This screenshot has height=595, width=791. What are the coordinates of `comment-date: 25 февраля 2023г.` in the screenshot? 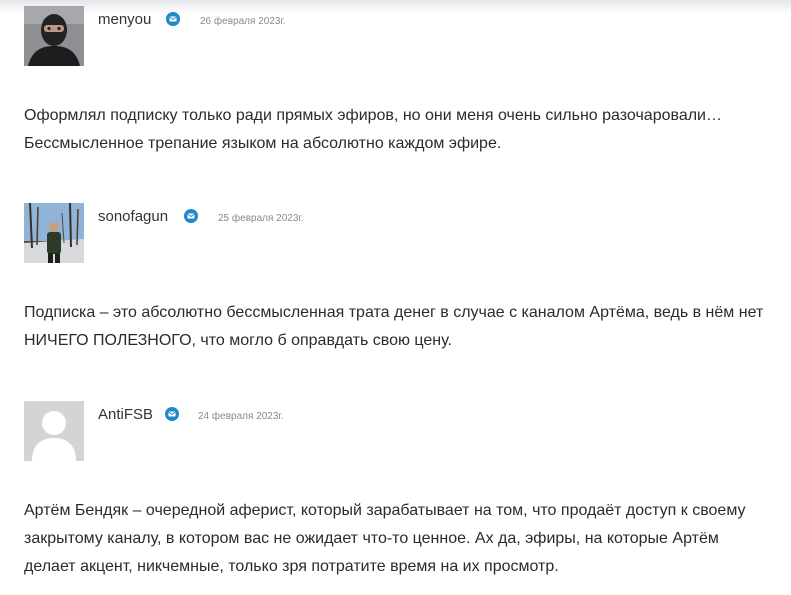 It's located at (261, 218).